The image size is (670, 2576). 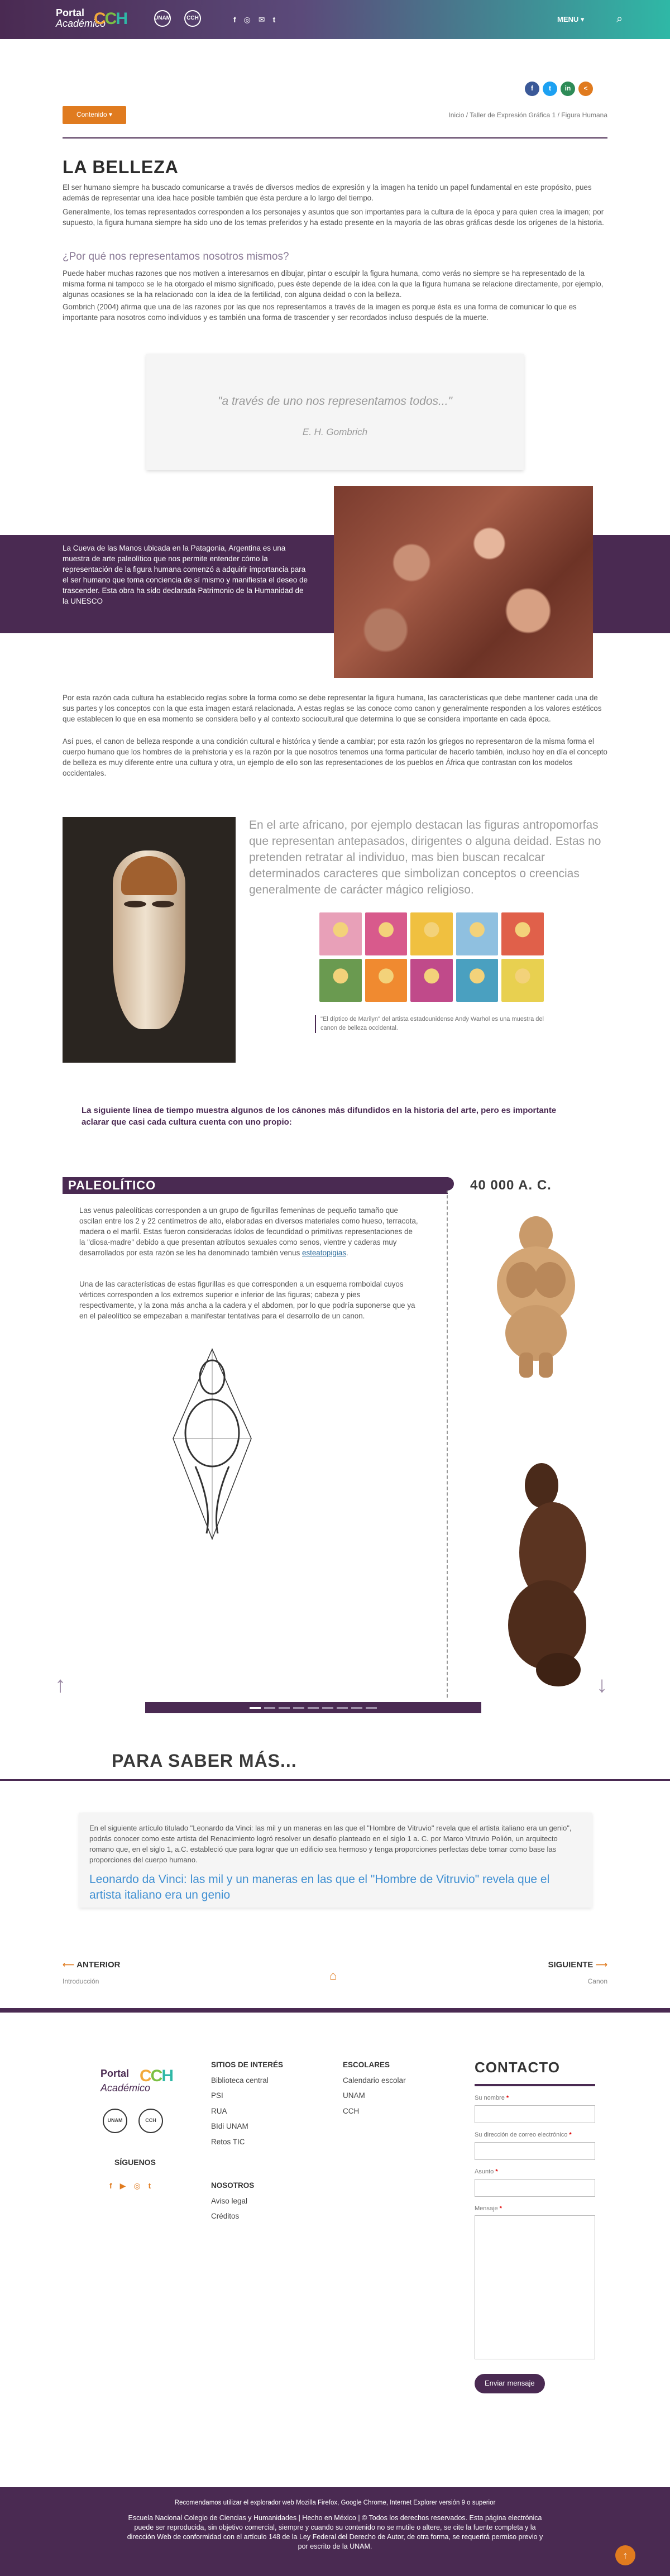 What do you see at coordinates (535, 2187) in the screenshot?
I see `subject-field` at bounding box center [535, 2187].